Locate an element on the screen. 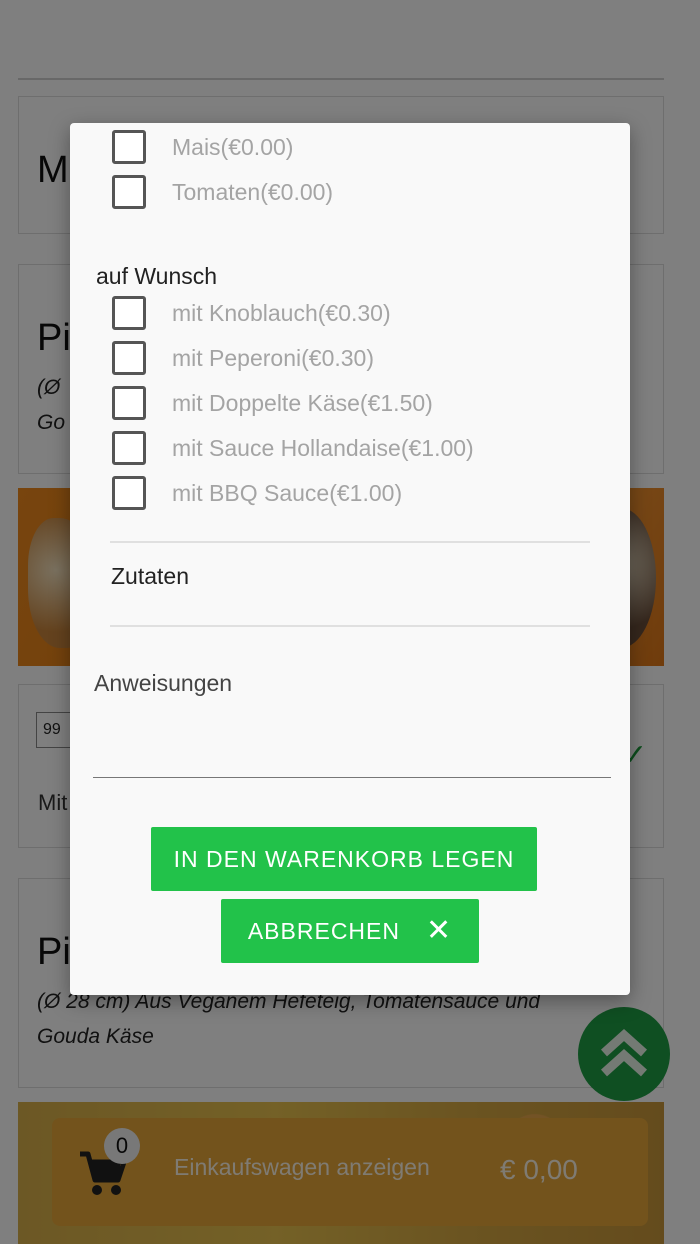 This screenshot has height=1244, width=700. option-group-title: auf Wunsch is located at coordinates (157, 276).